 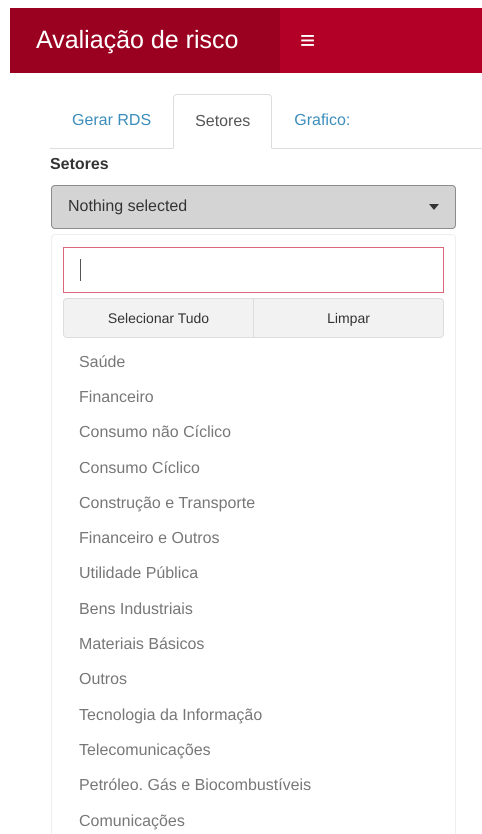 I want to click on option-item: Petróleo. Gás e Biocombustíveis, so click(x=195, y=786).